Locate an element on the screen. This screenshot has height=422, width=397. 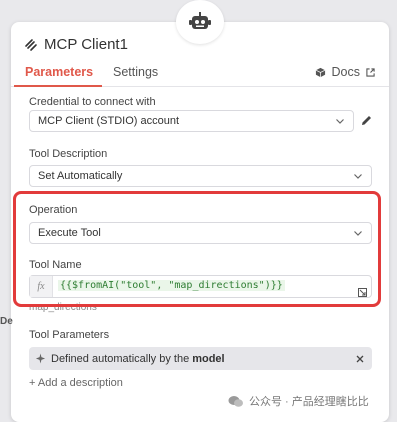
docs-label: Docs is located at coordinates (345, 72).